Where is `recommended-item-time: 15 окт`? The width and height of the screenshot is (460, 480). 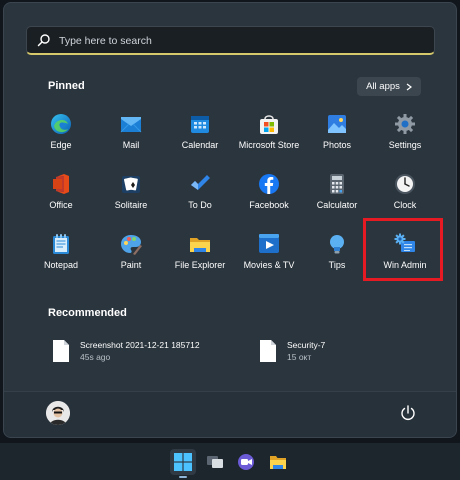
recommended-item-time: 15 окт is located at coordinates (299, 357).